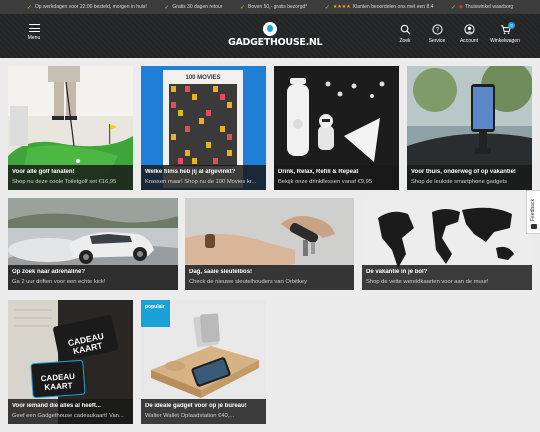  I want to click on menu-label: Menu, so click(34, 38).